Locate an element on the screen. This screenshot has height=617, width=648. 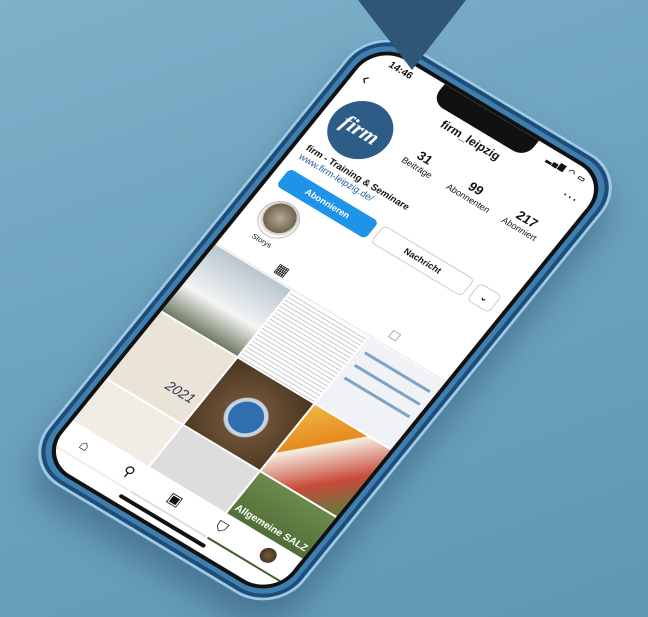
chevron-down-icon: ⌄ is located at coordinates (484, 298).